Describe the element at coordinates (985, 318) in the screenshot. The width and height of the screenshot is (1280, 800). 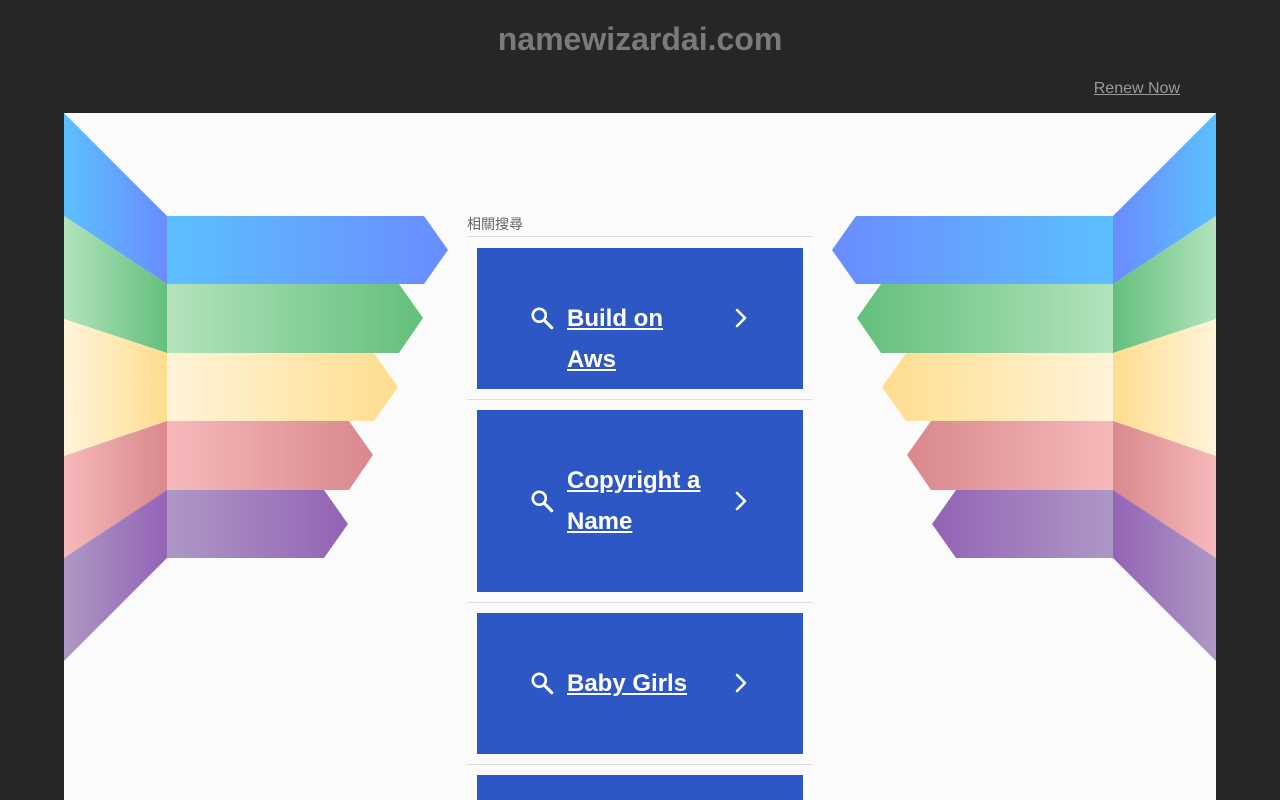
I see `right-wing-green-arrow` at that location.